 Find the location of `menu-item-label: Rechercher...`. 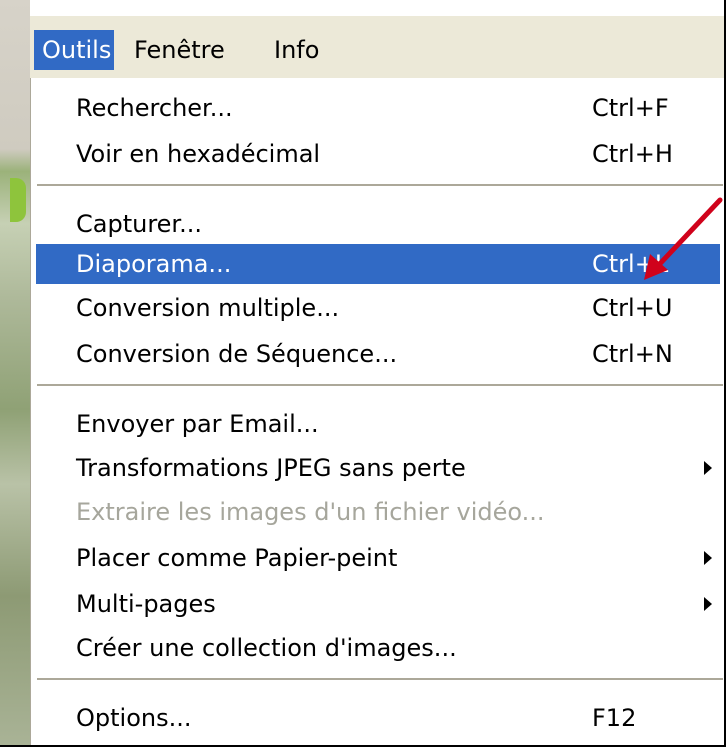

menu-item-label: Rechercher... is located at coordinates (154, 108).